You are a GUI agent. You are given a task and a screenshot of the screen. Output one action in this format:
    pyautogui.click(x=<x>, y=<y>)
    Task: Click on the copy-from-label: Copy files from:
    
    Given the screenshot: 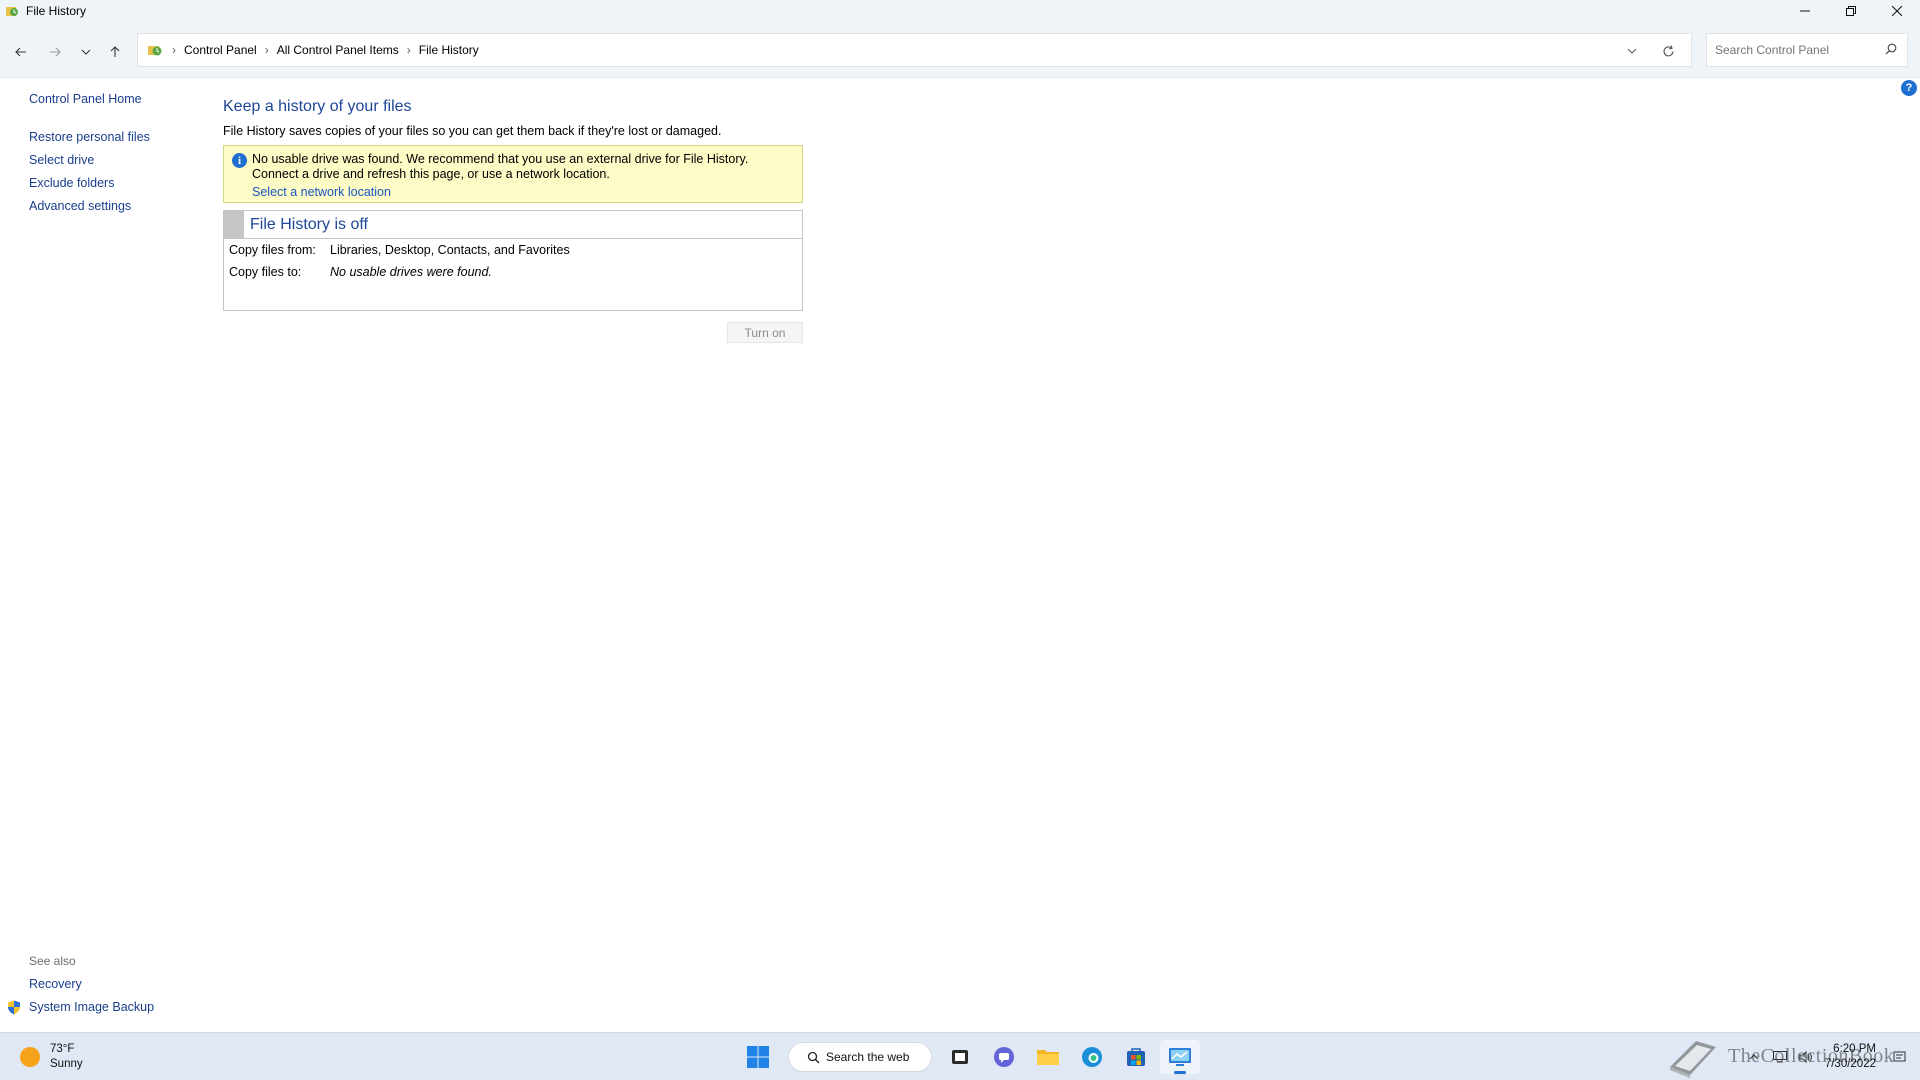 What is the action you would take?
    pyautogui.click(x=272, y=250)
    